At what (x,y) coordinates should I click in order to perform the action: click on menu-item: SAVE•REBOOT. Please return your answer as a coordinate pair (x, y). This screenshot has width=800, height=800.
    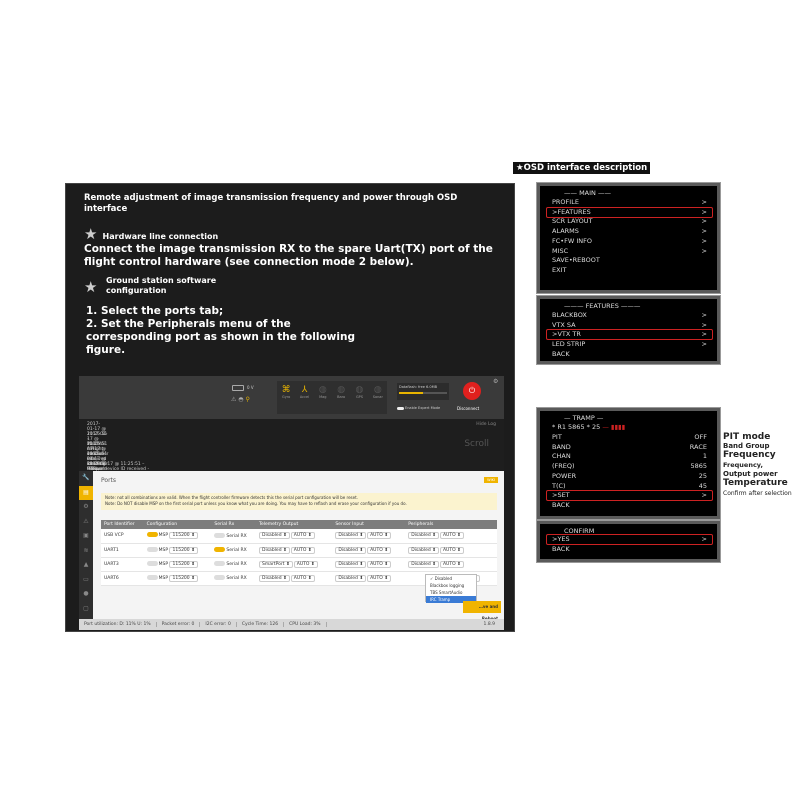
    Looking at the image, I should click on (629, 261).